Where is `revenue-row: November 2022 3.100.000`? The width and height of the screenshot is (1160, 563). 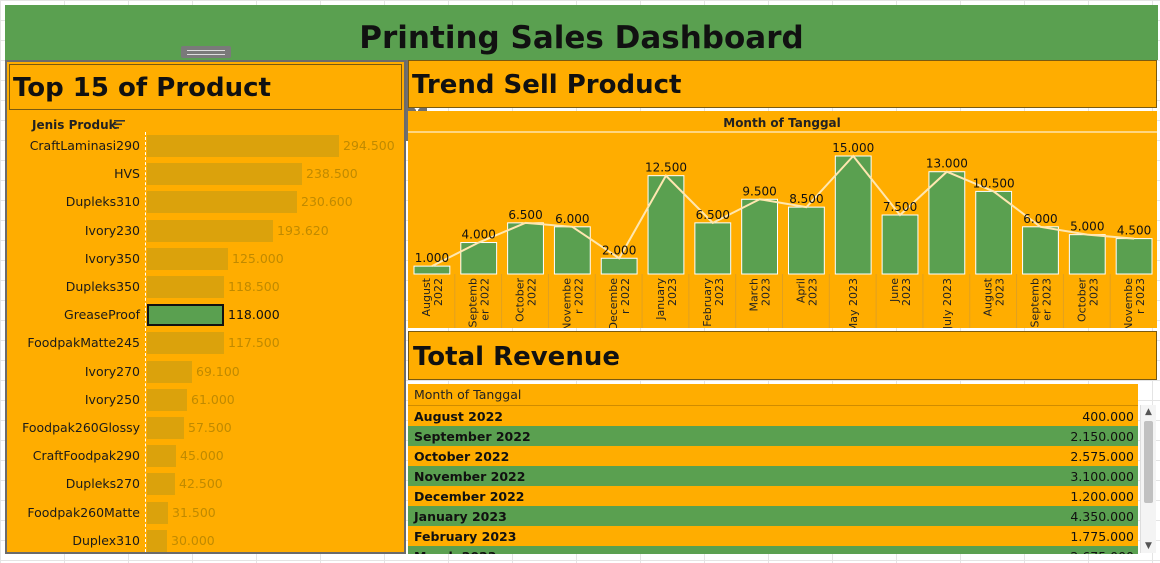 revenue-row: November 2022 3.100.000 is located at coordinates (773, 476).